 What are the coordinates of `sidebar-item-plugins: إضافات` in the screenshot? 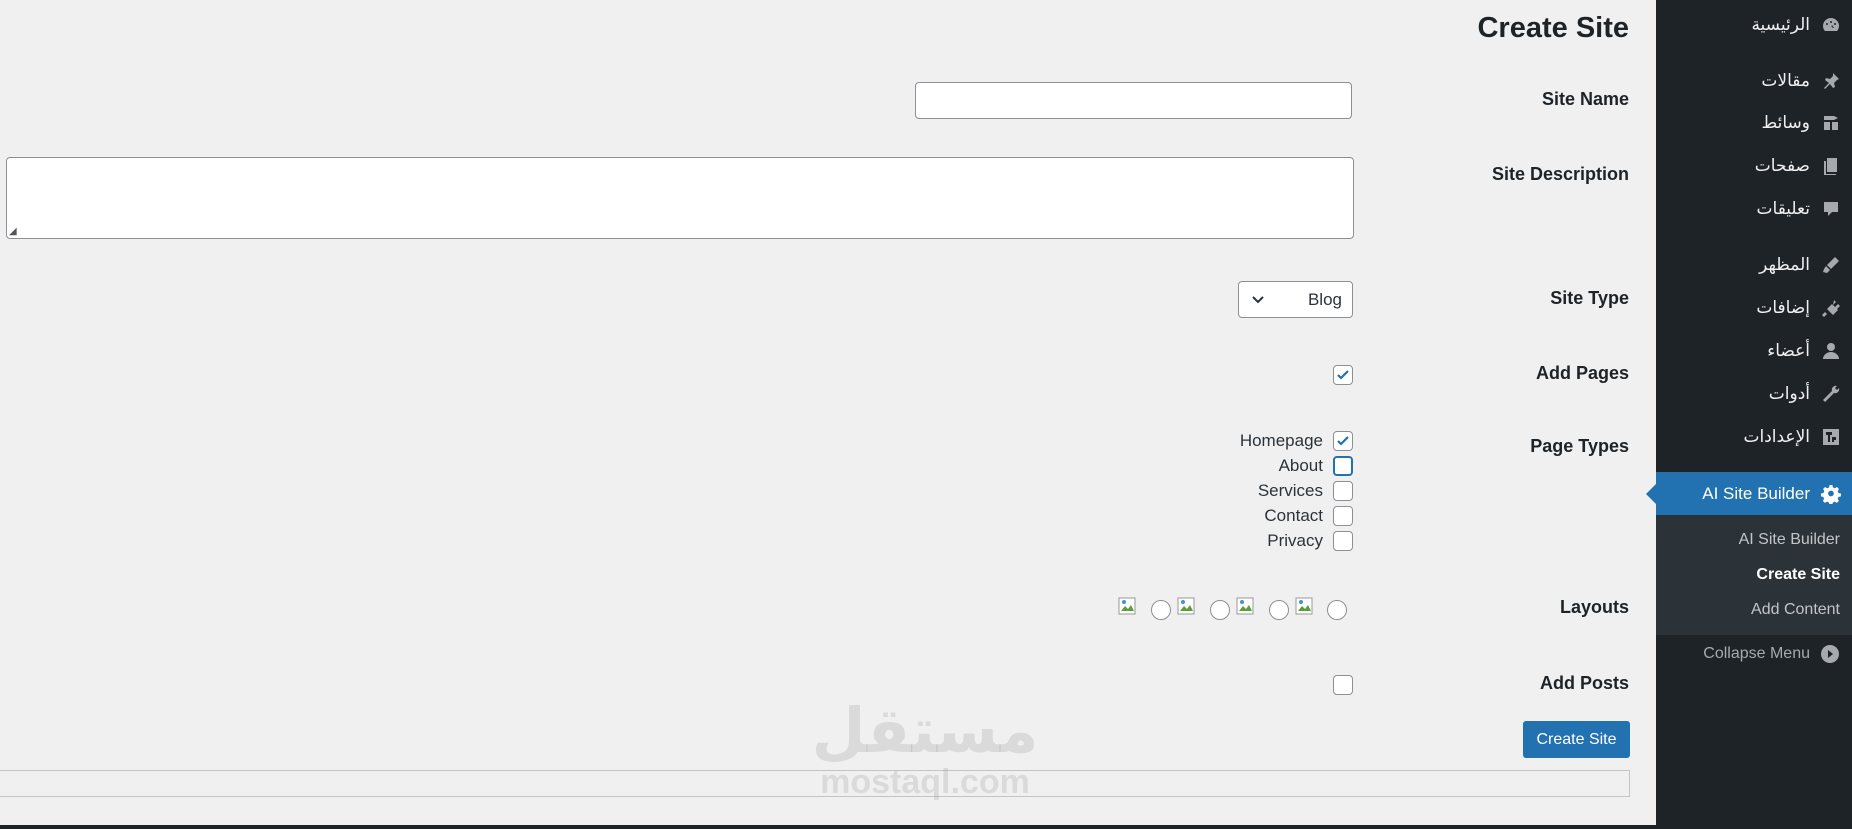 It's located at (1754, 308).